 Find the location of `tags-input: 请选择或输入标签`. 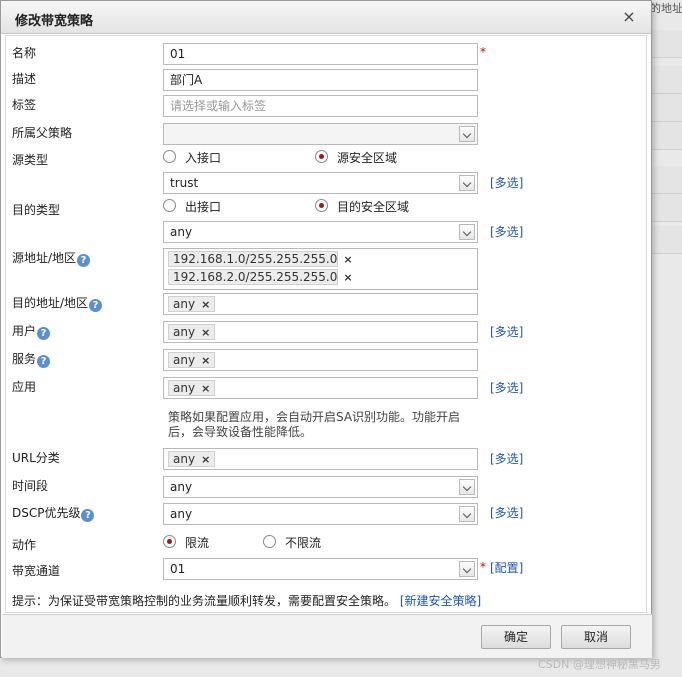

tags-input: 请选择或输入标签 is located at coordinates (320, 106).